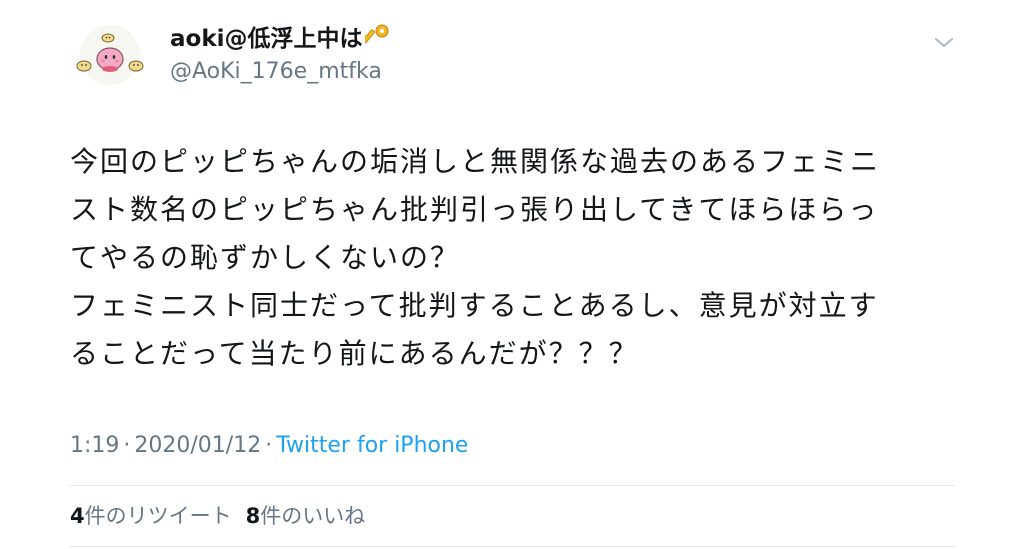 This screenshot has width=1024, height=549. What do you see at coordinates (197, 445) in the screenshot?
I see `tweet-date: 2020/01/12` at bounding box center [197, 445].